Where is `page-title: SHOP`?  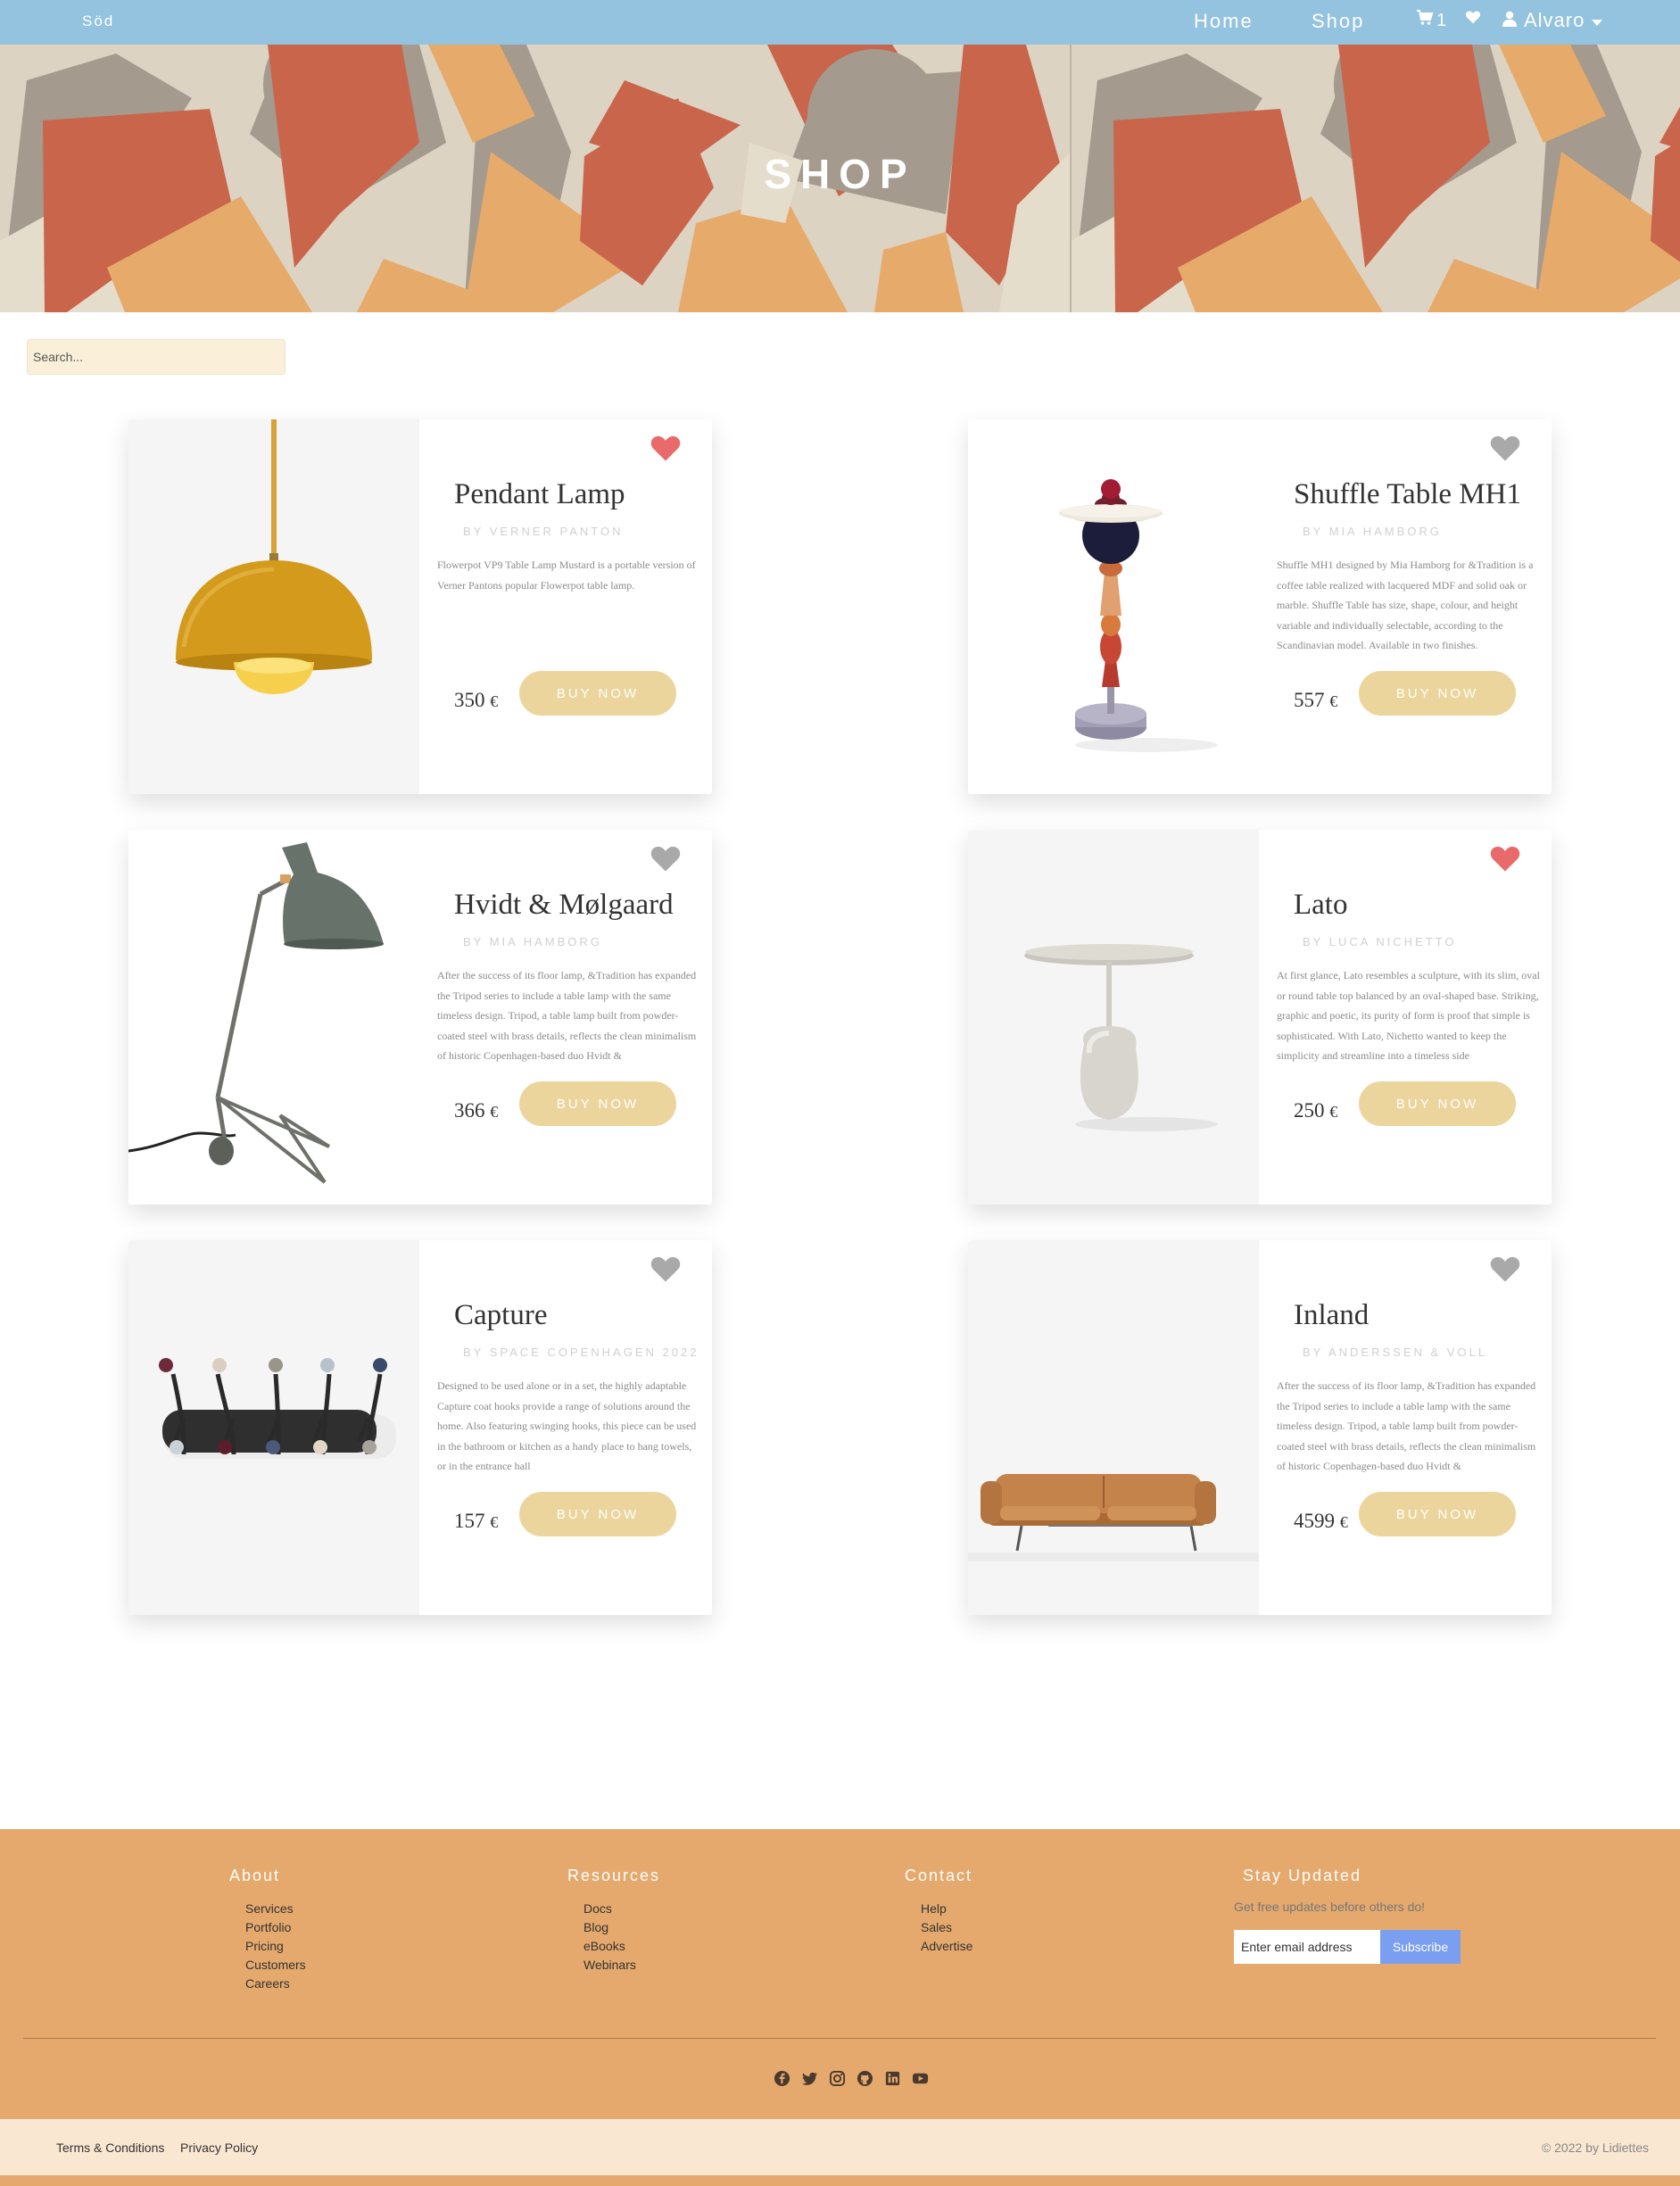
page-title: SHOP is located at coordinates (840, 174).